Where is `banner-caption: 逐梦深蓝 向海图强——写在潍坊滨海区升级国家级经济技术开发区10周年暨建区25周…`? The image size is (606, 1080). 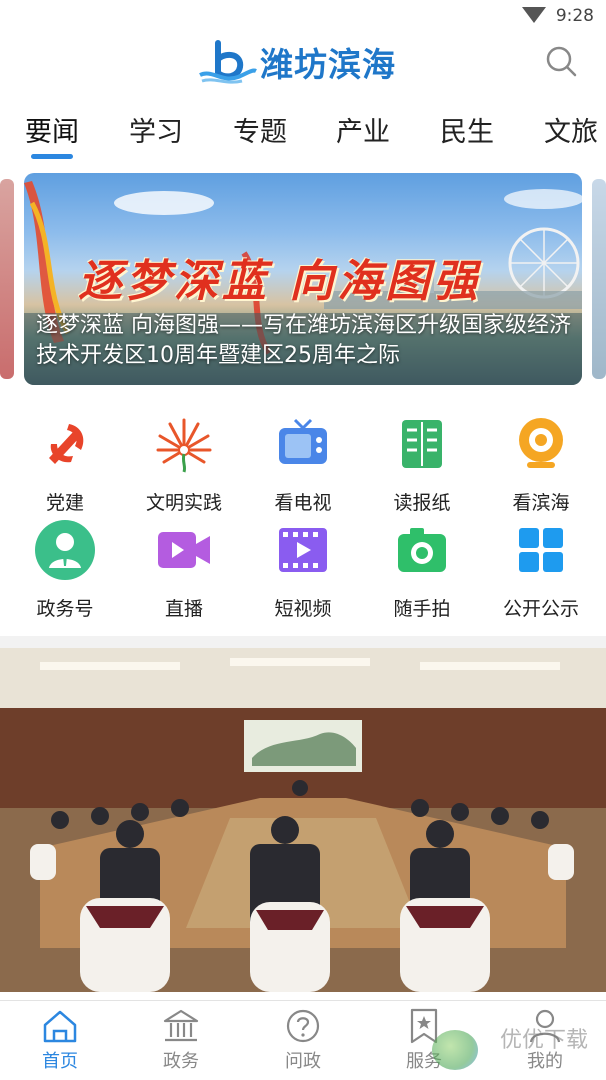 banner-caption: 逐梦深蓝 向海图强——写在潍坊滨海区升级国家级经济技术开发区10周年暨建区25周… is located at coordinates (306, 341).